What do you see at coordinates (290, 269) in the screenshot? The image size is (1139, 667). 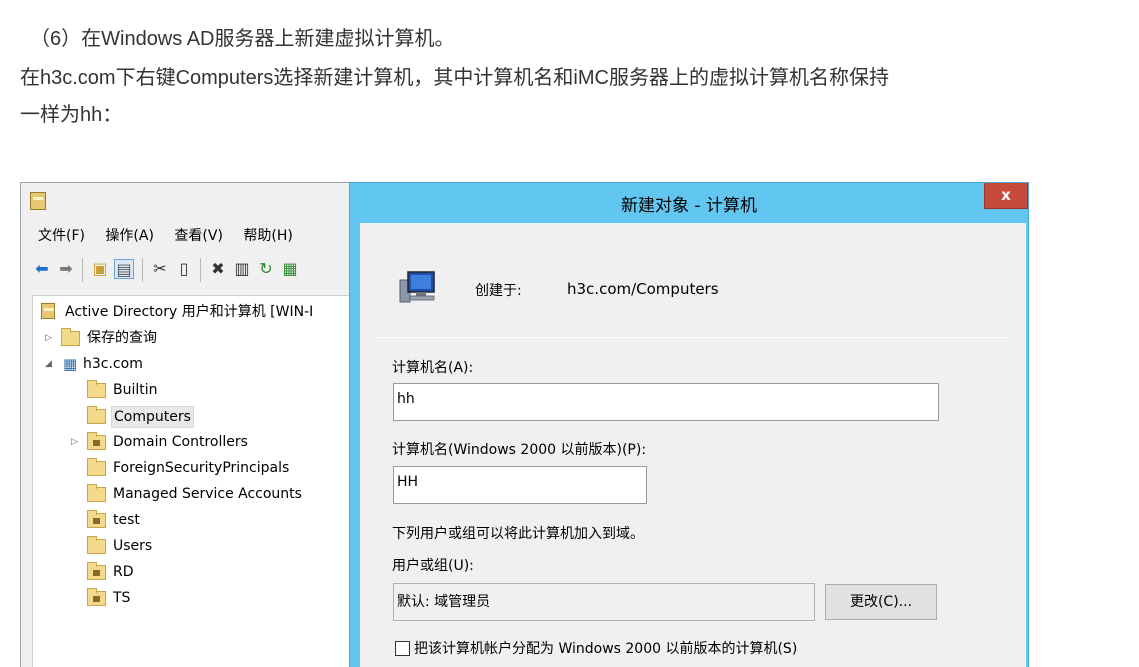 I see `export-icon: ▦` at bounding box center [290, 269].